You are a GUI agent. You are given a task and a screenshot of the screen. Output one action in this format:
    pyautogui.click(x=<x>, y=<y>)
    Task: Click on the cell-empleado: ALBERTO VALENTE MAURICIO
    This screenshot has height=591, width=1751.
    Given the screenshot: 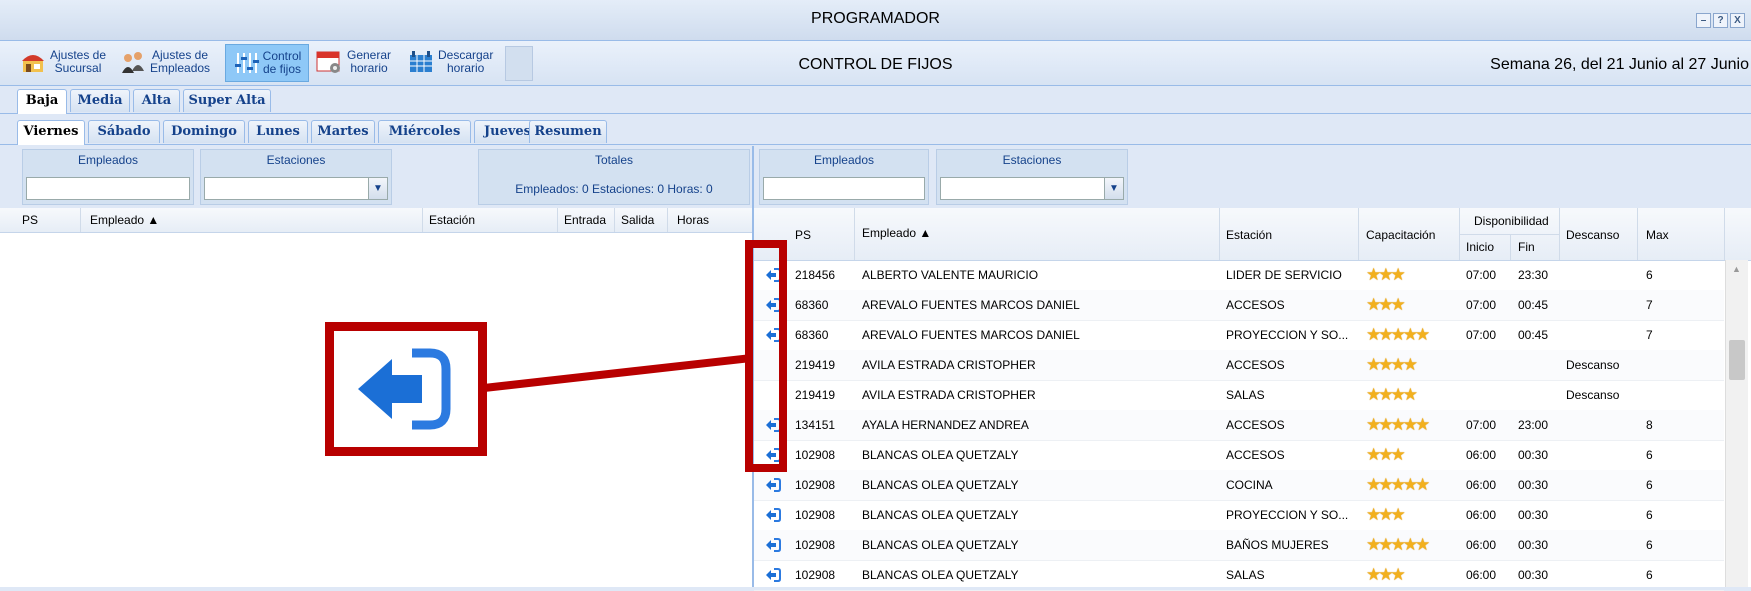 What is the action you would take?
    pyautogui.click(x=950, y=275)
    